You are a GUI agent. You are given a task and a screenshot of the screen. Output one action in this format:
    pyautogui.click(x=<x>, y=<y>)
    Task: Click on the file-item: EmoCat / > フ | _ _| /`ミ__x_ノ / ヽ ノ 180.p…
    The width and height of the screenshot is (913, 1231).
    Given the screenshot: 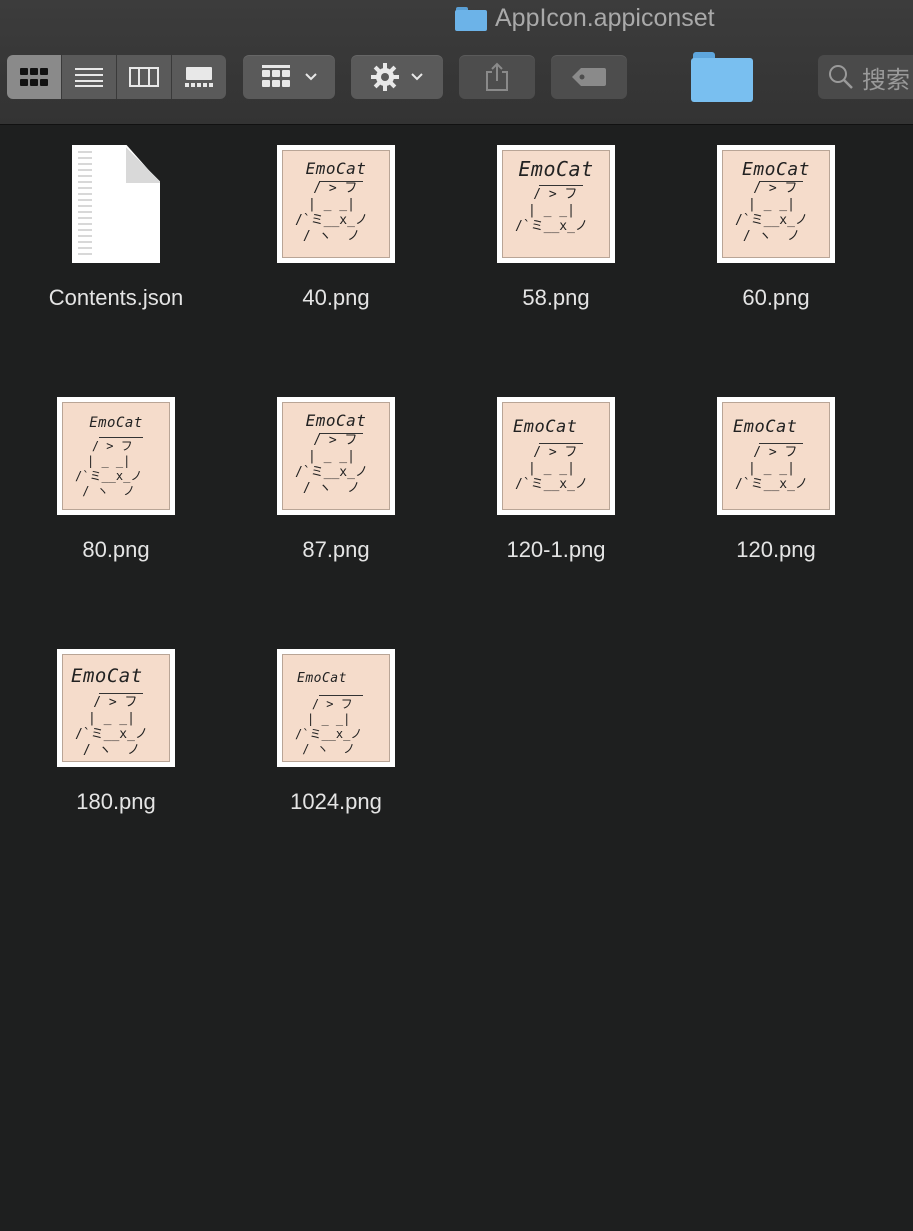 What is the action you would take?
    pyautogui.click(x=116, y=732)
    